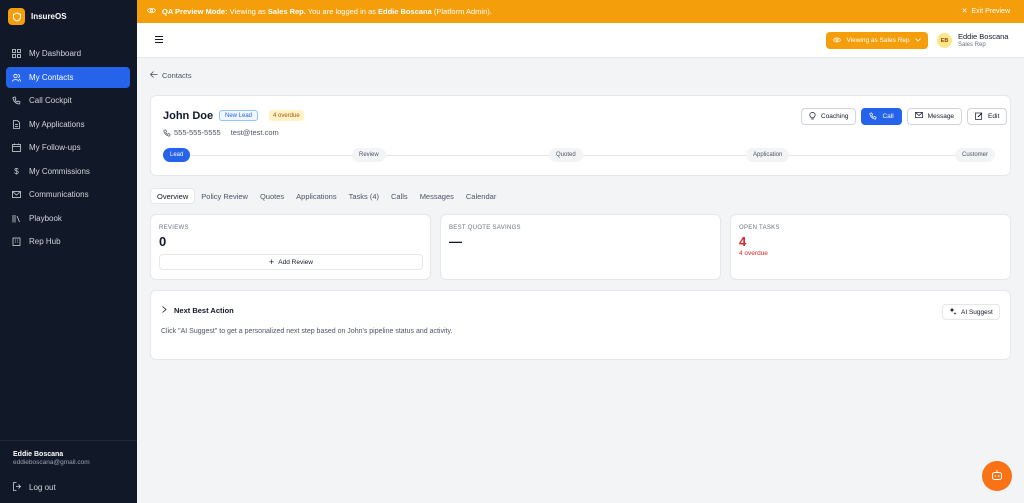 The width and height of the screenshot is (1024, 503). Describe the element at coordinates (286, 11) in the screenshot. I see `banner-role: Sales Rep.` at that location.